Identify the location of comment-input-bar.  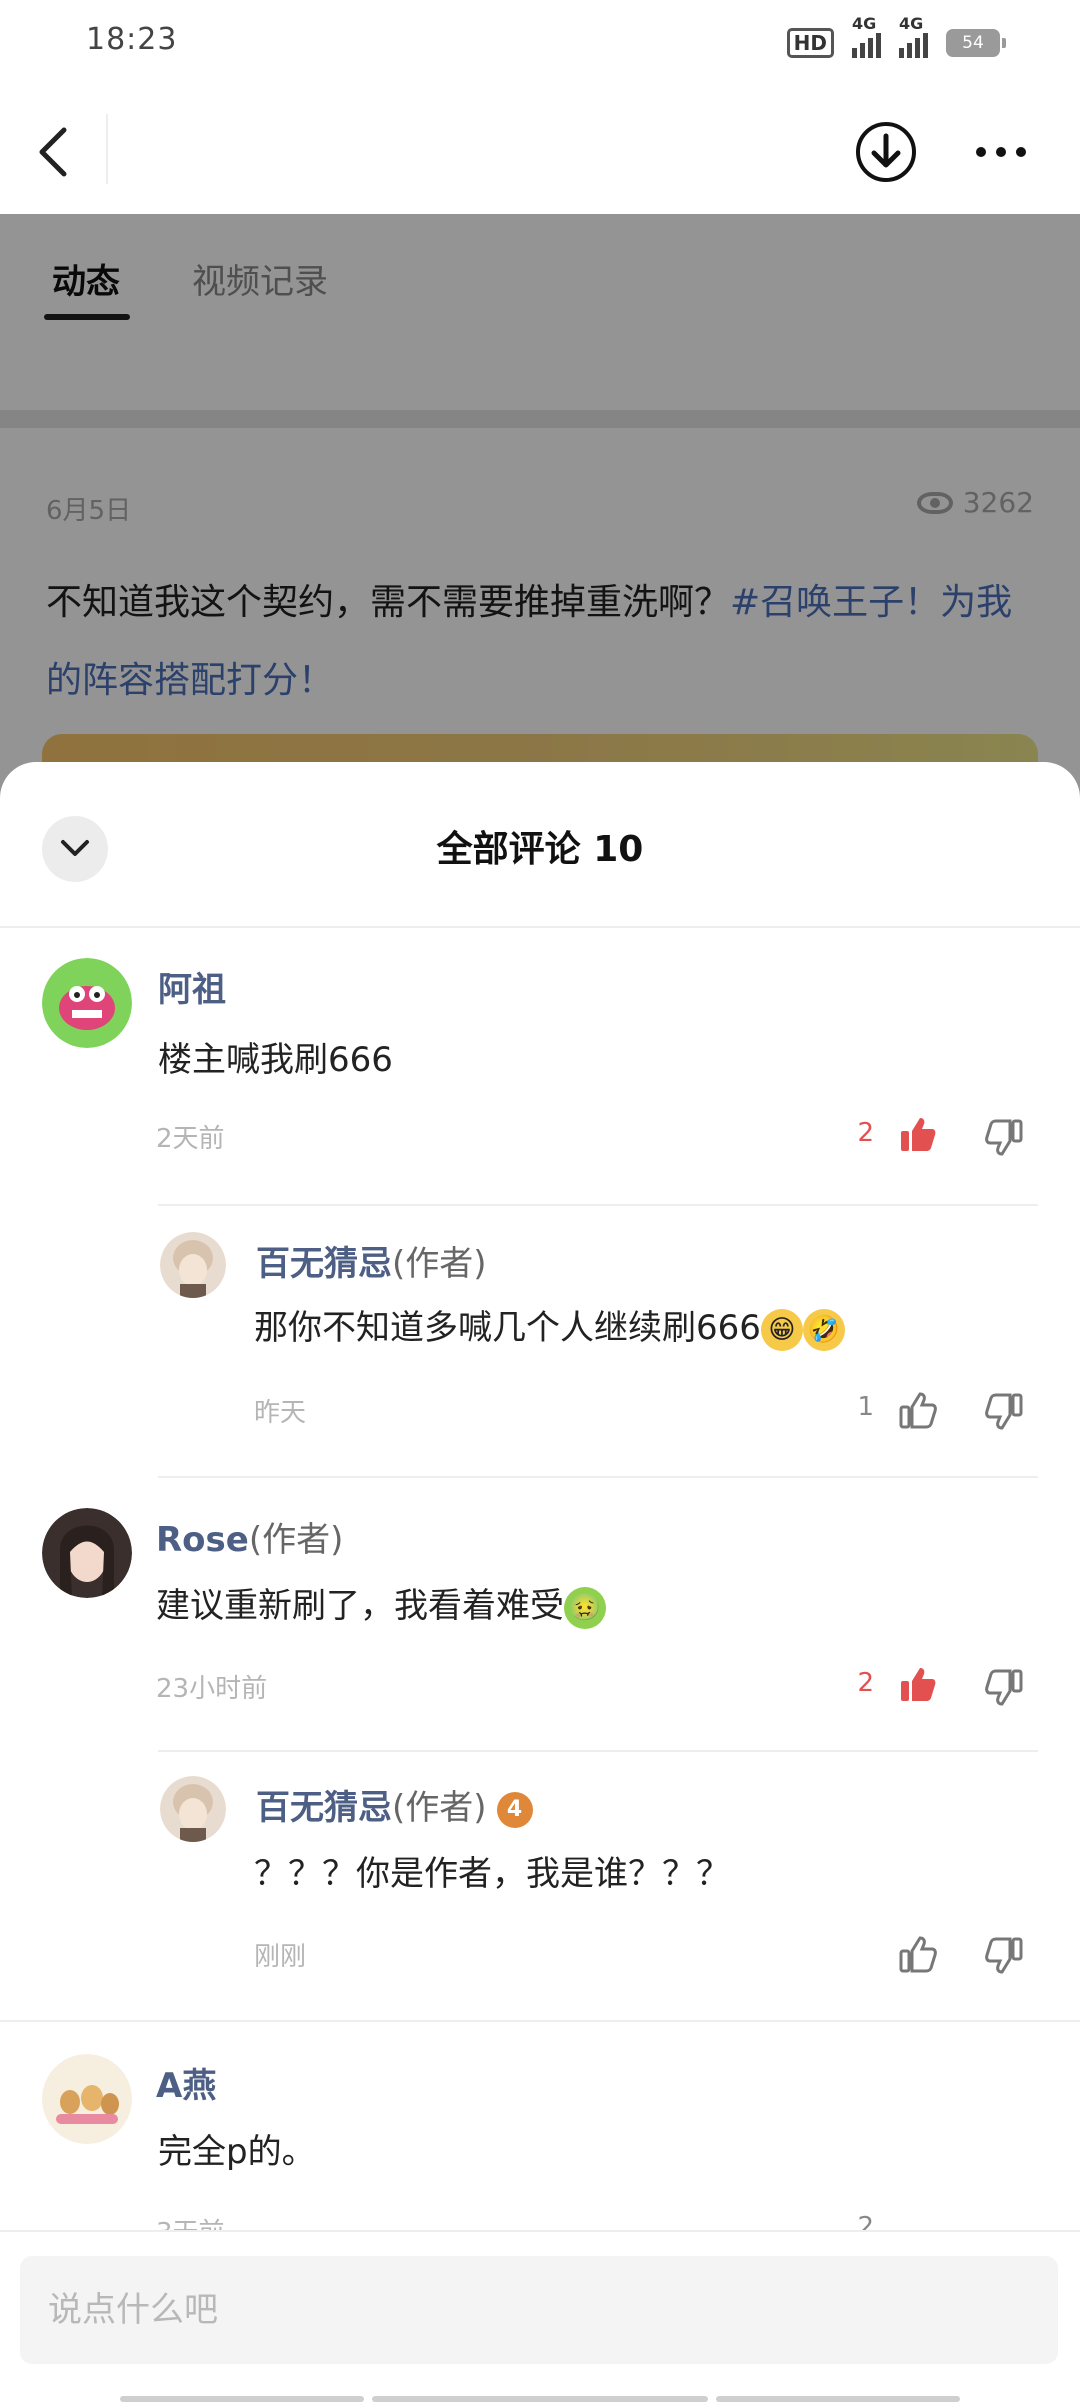
(540, 2319).